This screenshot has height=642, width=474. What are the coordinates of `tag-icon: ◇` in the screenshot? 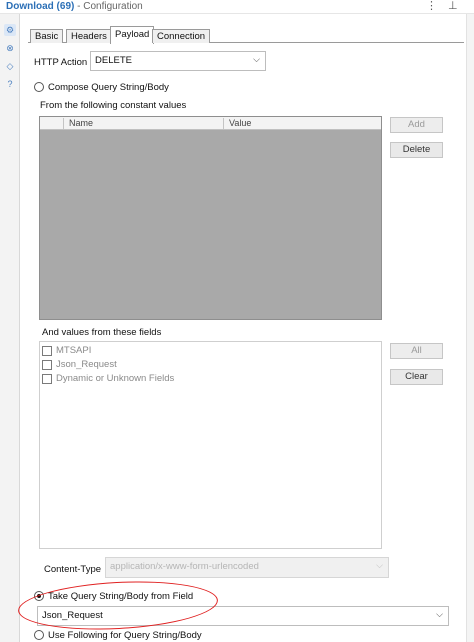 It's located at (10, 66).